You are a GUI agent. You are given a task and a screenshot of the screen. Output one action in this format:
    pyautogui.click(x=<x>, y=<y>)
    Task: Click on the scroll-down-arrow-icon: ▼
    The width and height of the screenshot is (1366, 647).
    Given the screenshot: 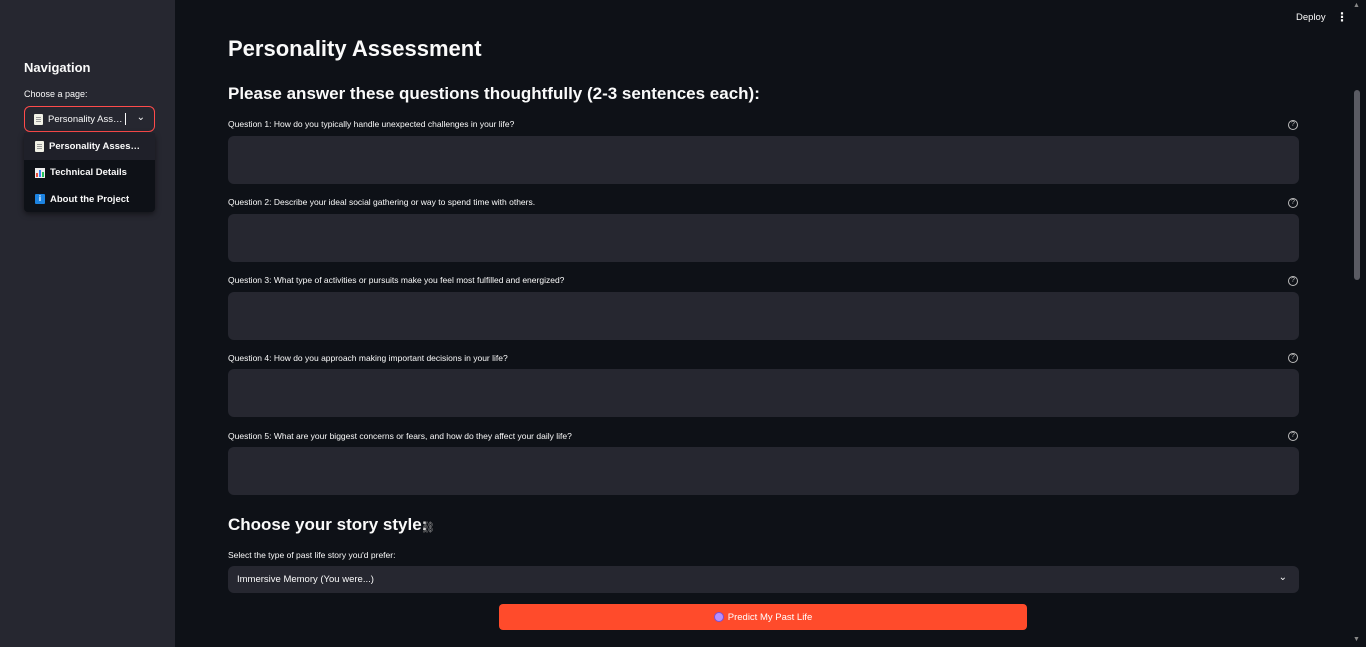 What is the action you would take?
    pyautogui.click(x=1356, y=639)
    